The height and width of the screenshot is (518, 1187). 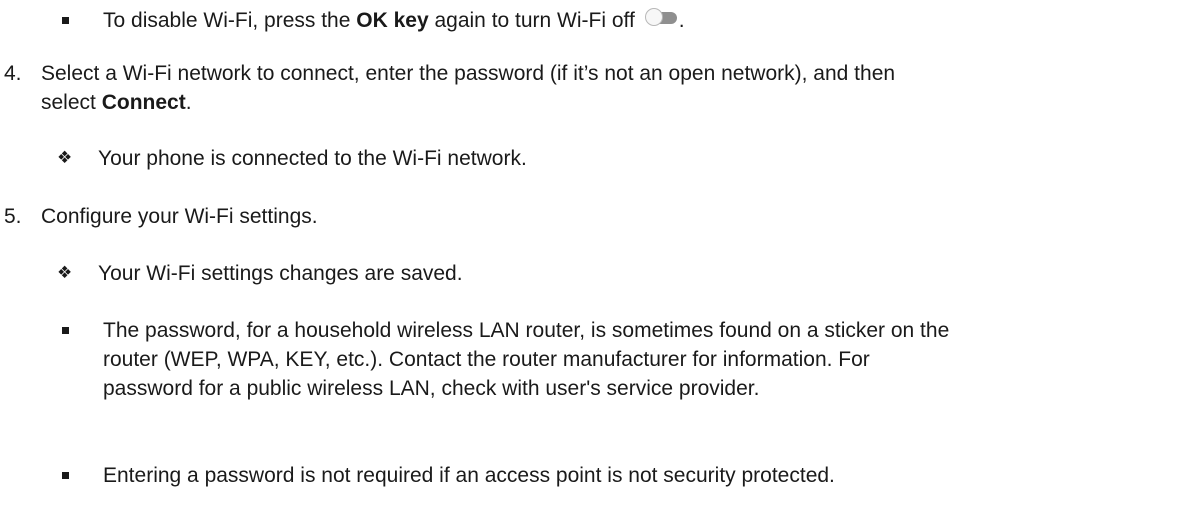 I want to click on step-4-text-line2: select Connect., so click(x=116, y=102).